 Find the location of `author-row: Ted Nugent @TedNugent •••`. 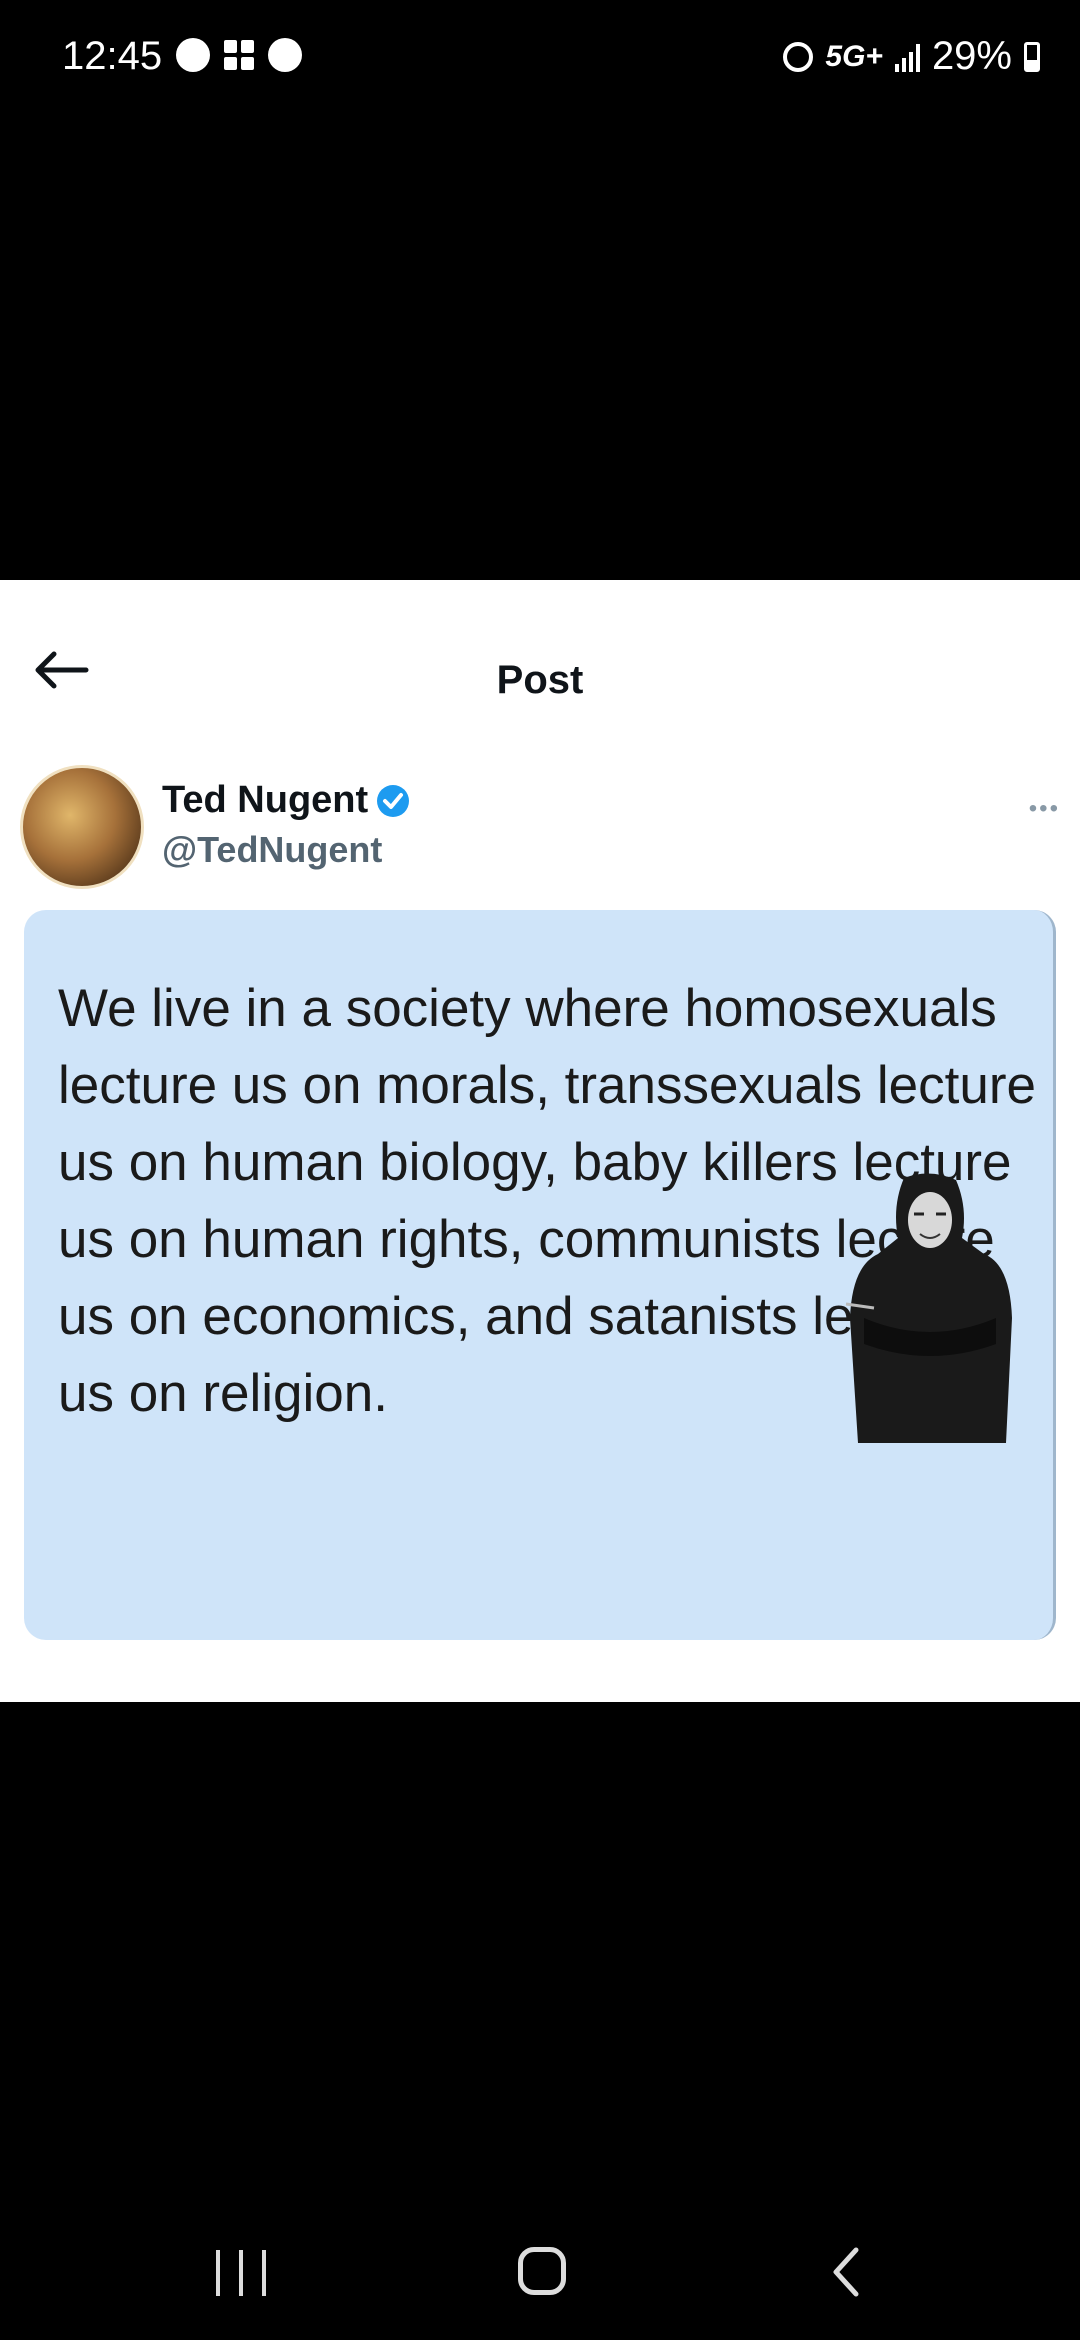

author-row: Ted Nugent @TedNugent ••• is located at coordinates (540, 830).